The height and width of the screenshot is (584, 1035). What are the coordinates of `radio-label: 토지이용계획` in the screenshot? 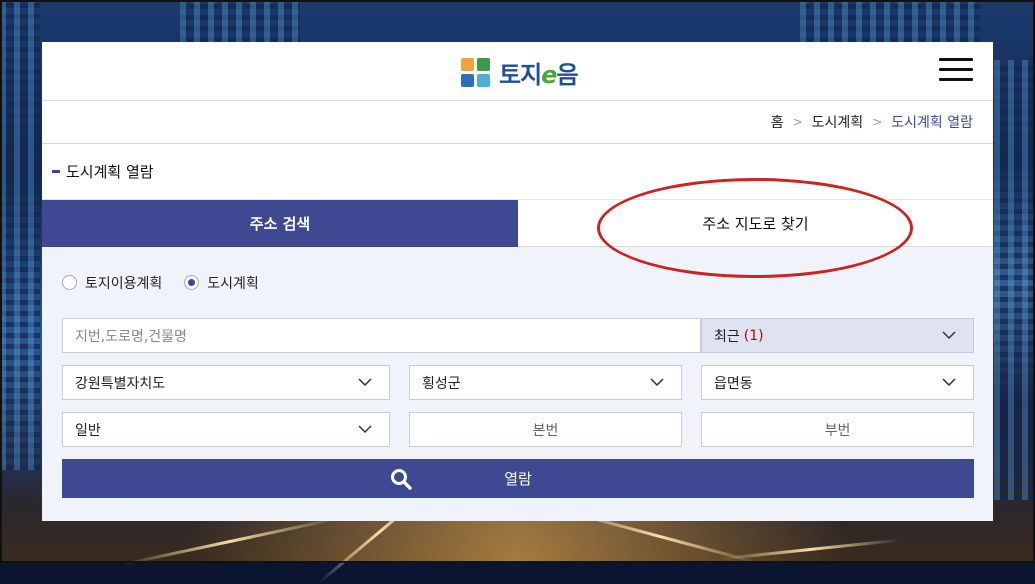 It's located at (124, 283).